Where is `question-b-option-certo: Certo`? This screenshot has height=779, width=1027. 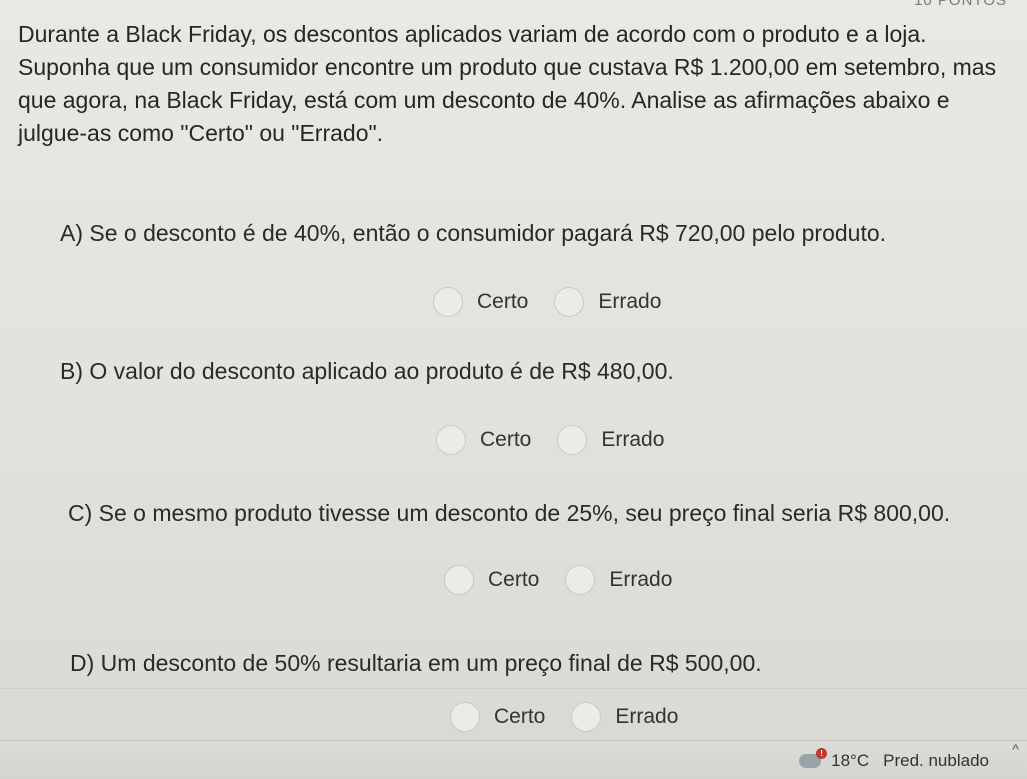 question-b-option-certo: Certo is located at coordinates (483, 440).